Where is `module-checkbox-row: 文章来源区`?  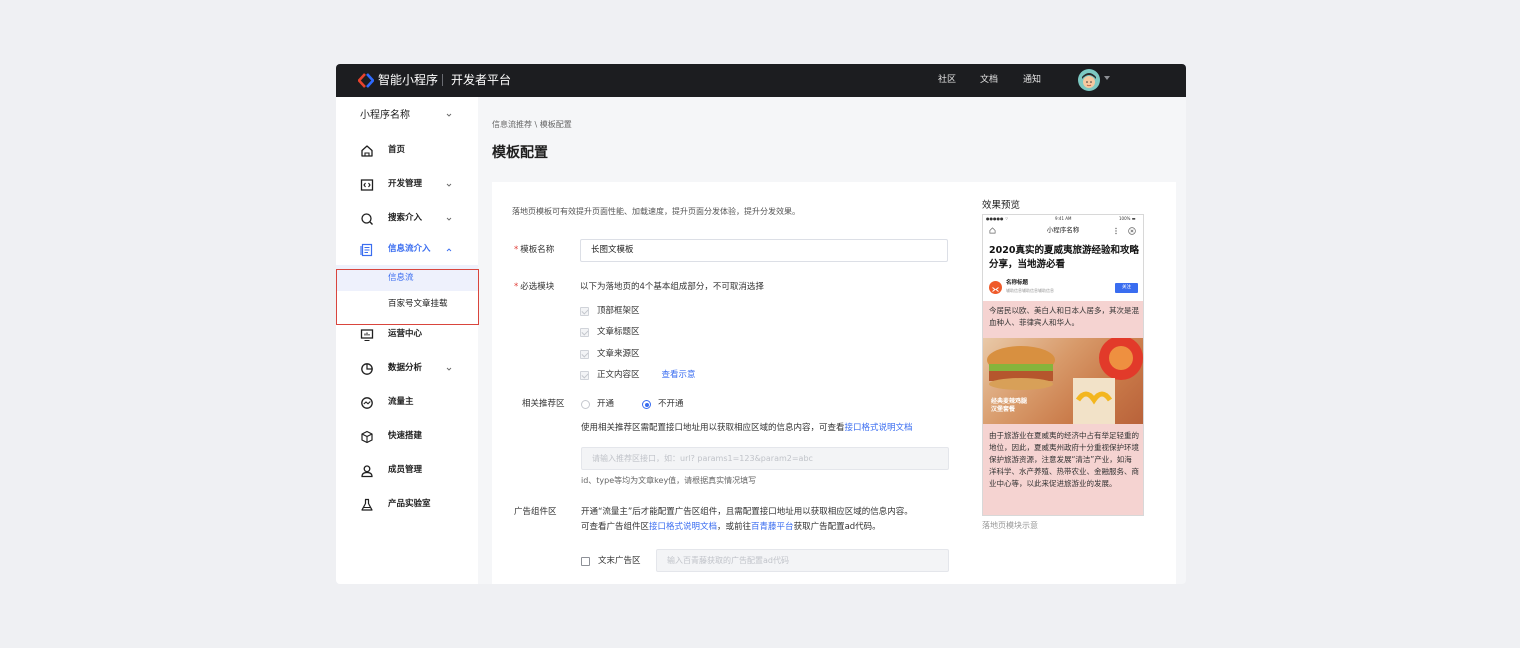 module-checkbox-row: 文章来源区 is located at coordinates (610, 354).